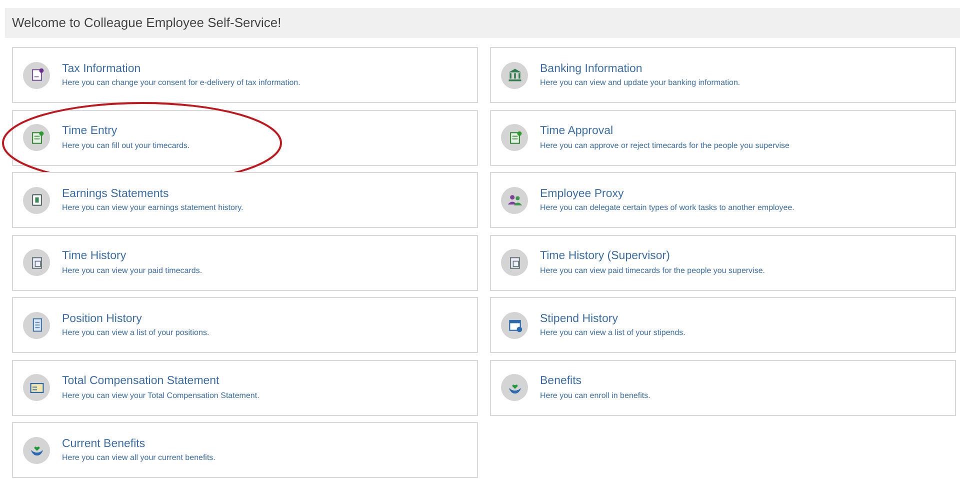 The image size is (960, 479). I want to click on card-title: Benefits, so click(561, 381).